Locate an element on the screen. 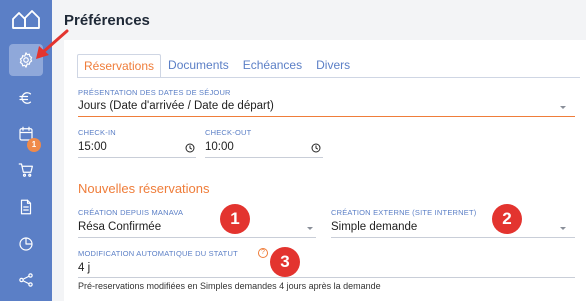 The height and width of the screenshot is (301, 586). creation-manava-underline is located at coordinates (197, 237).